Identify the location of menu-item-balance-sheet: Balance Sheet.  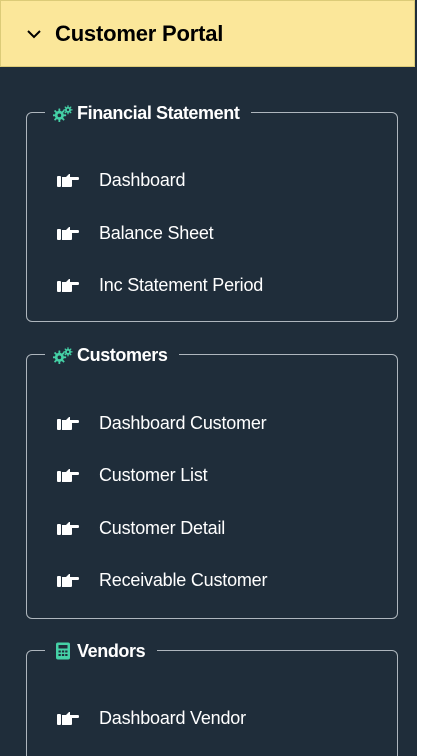
(135, 233).